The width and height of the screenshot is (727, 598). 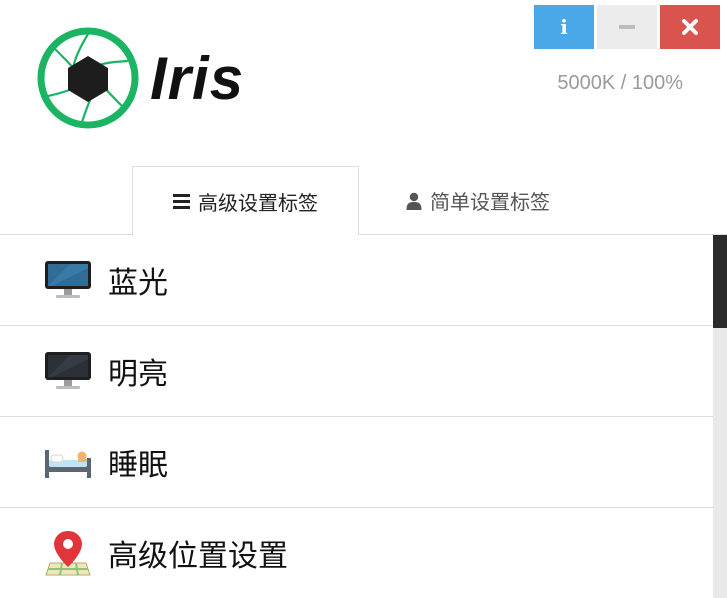 What do you see at coordinates (68, 553) in the screenshot?
I see `map-pin-icon` at bounding box center [68, 553].